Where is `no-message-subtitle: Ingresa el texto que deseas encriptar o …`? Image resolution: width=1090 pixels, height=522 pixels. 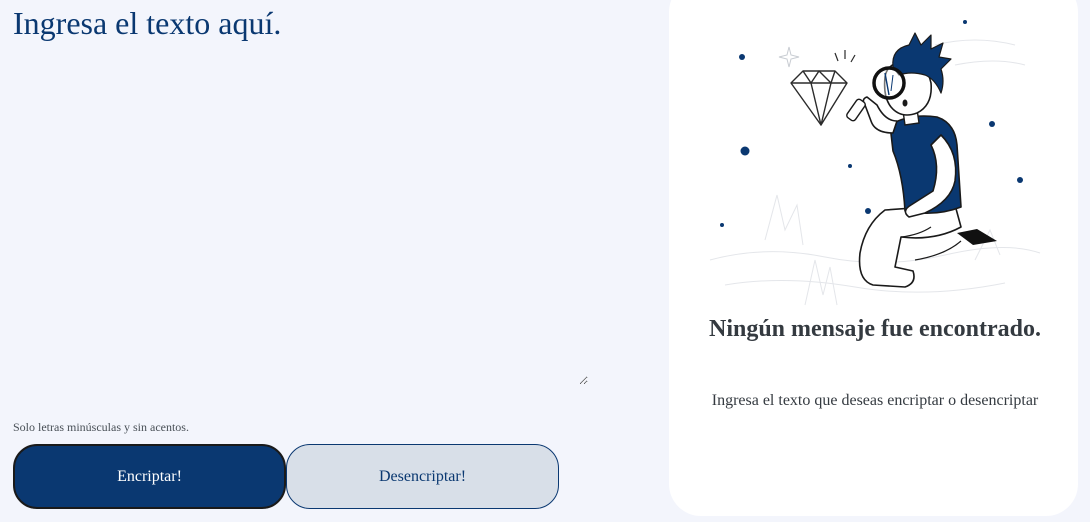 no-message-subtitle: Ingresa el texto que deseas encriptar o … is located at coordinates (875, 401).